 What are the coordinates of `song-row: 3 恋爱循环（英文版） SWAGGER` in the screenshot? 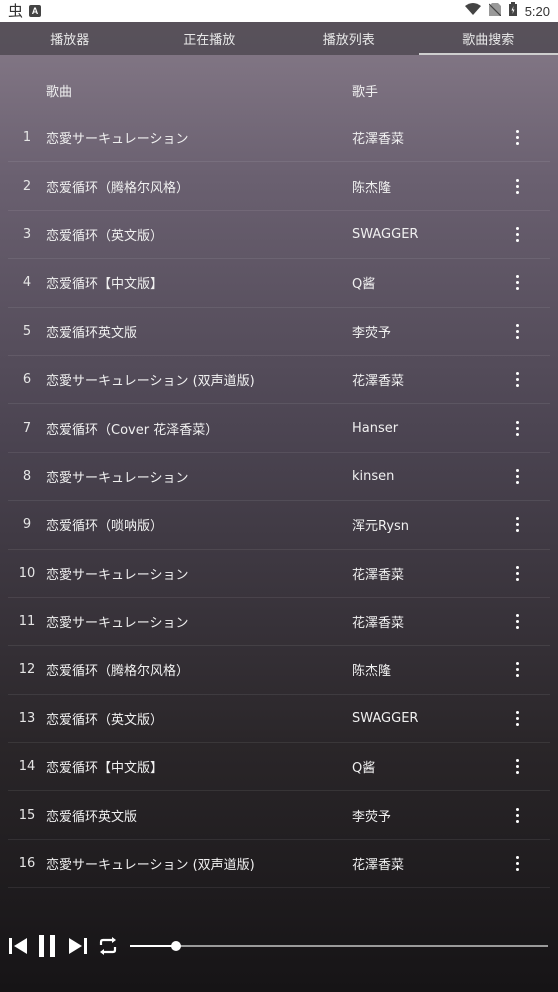 It's located at (279, 235).